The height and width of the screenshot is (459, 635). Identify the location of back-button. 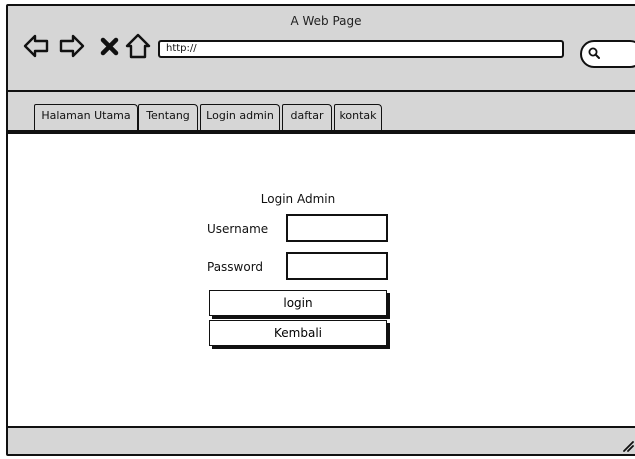
(36, 46).